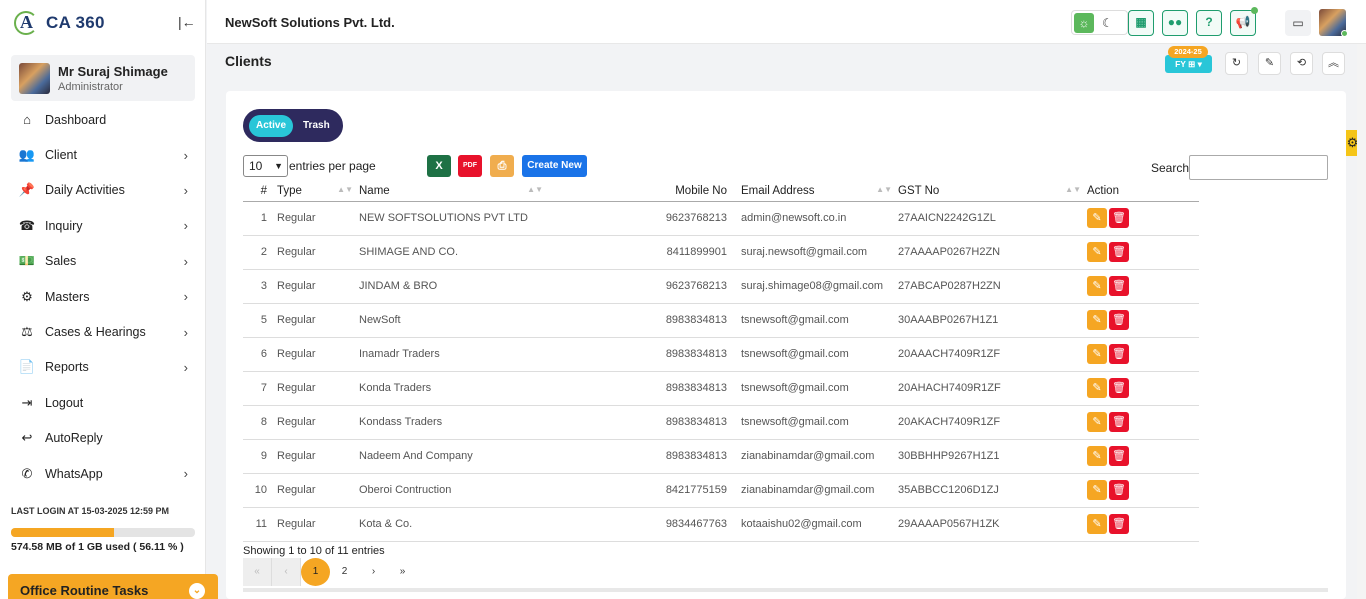  Describe the element at coordinates (187, 22) in the screenshot. I see `collapse-sidebar-icon: |←` at that location.